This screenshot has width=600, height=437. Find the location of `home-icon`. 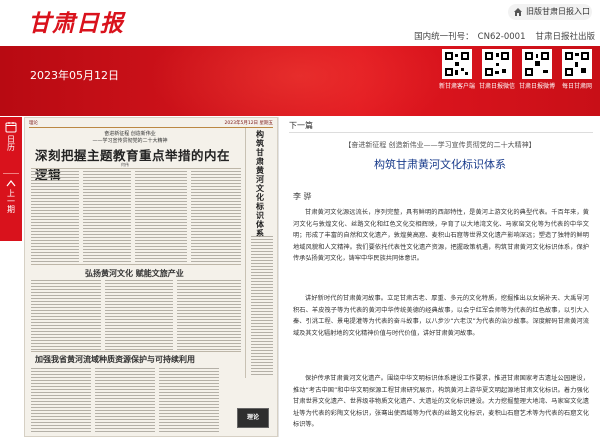

home-icon is located at coordinates (518, 12).